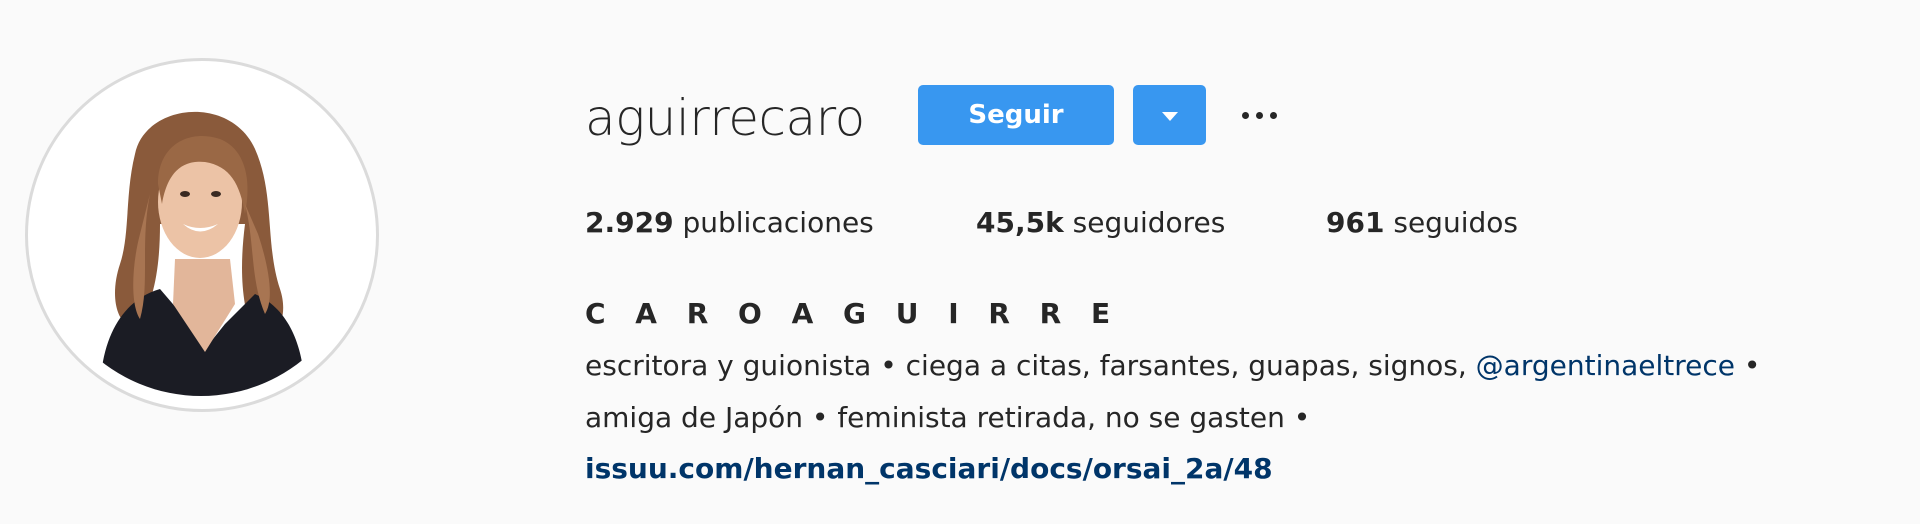  I want to click on username: aguirrecaro, so click(725, 118).